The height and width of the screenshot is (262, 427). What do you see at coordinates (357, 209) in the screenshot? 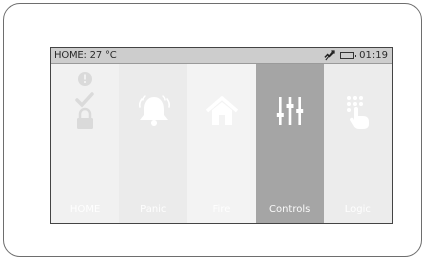
I see `tile-label-logic: Logic` at bounding box center [357, 209].